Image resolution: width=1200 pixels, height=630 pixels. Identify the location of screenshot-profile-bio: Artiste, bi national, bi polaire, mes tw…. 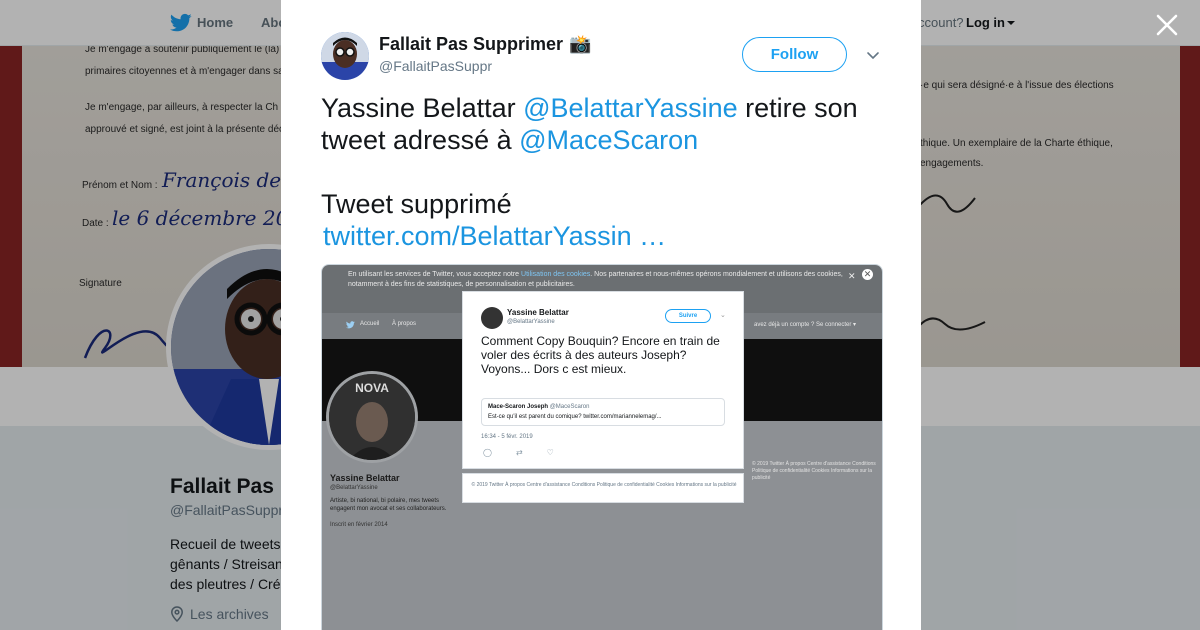
(388, 505).